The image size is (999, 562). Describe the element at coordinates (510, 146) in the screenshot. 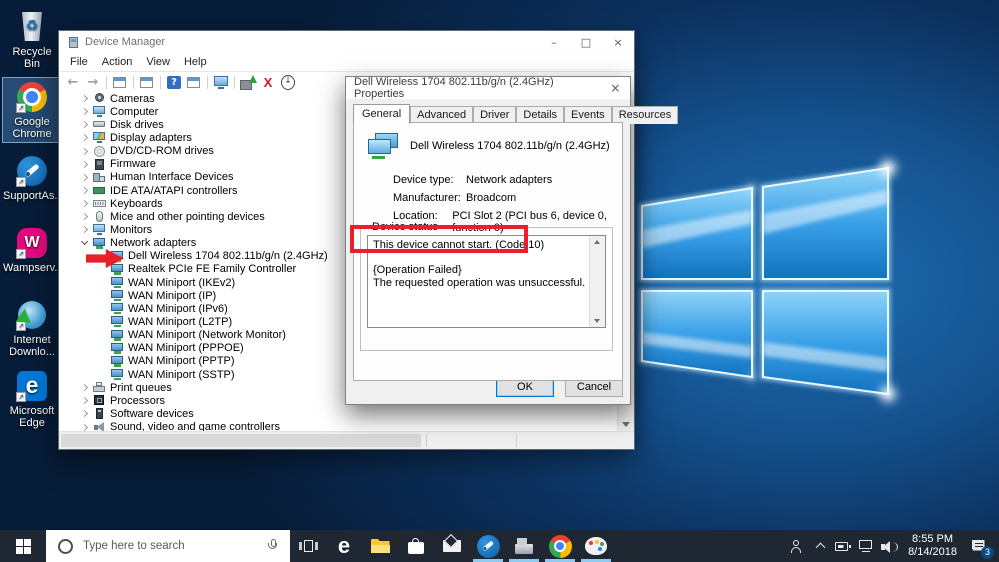

I see `device-name: Dell Wireless 1704 802.11b/g/n (2.4GHz)` at that location.